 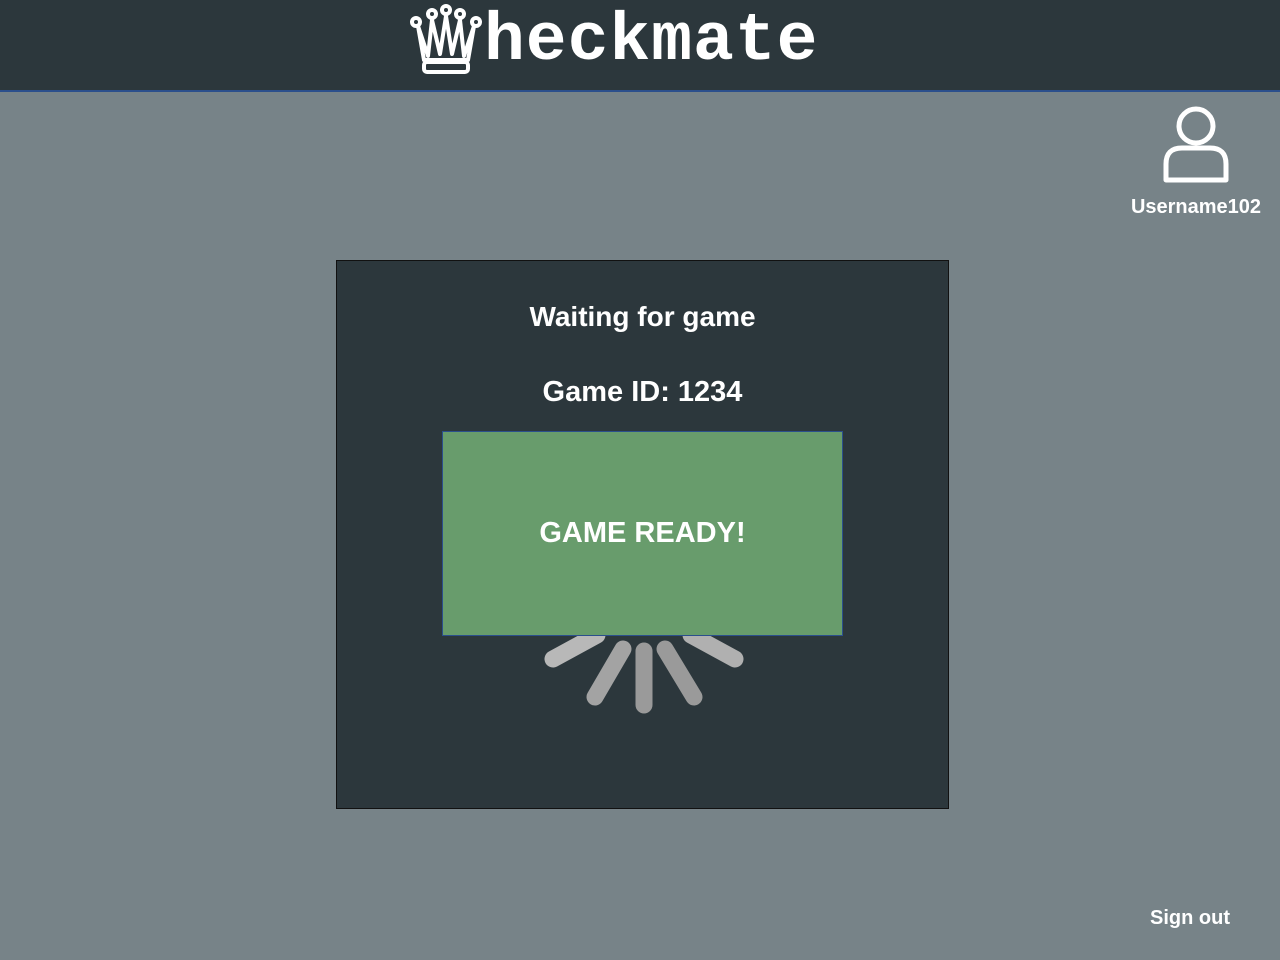 I want to click on user-profile: Username102, so click(x=1196, y=161).